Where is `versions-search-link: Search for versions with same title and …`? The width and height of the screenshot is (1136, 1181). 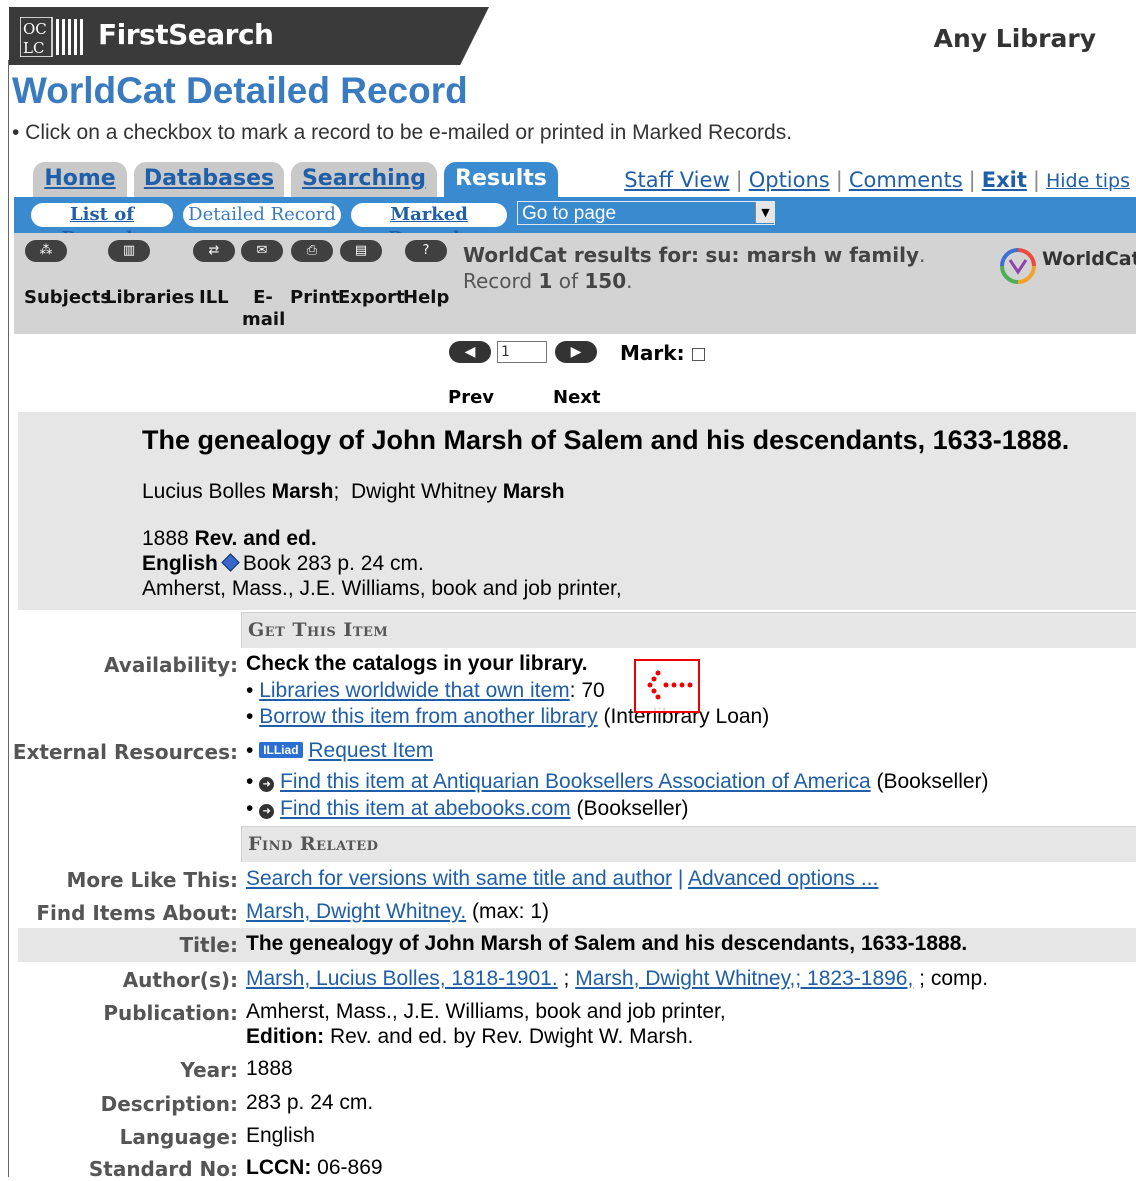
versions-search-link: Search for versions with same title and … is located at coordinates (459, 878).